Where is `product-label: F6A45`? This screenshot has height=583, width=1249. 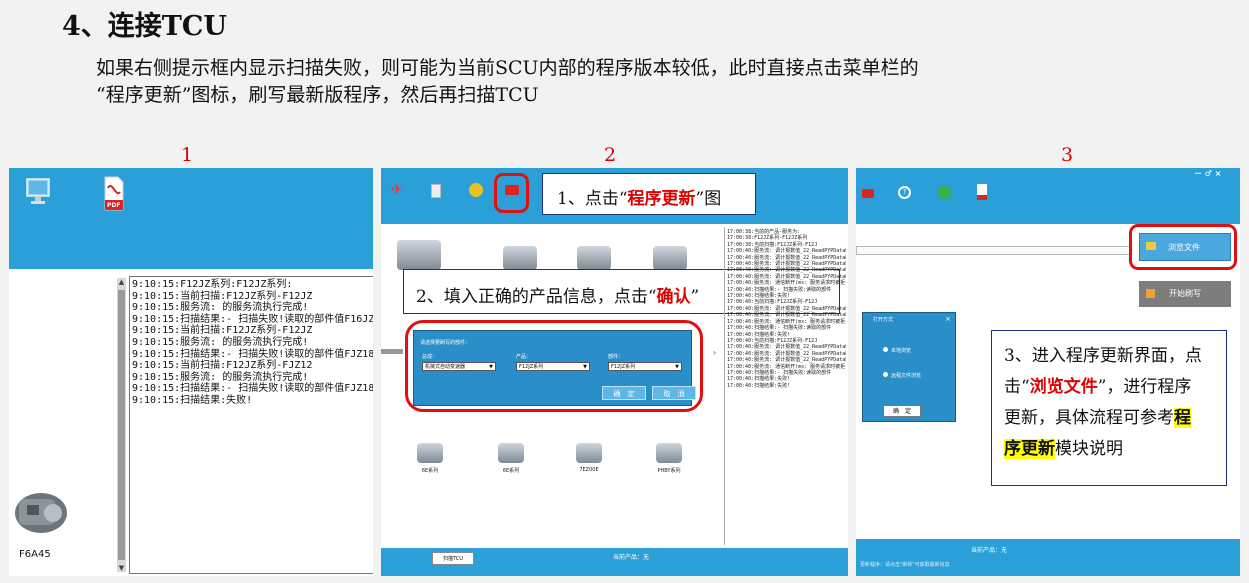 product-label: F6A45 is located at coordinates (35, 554).